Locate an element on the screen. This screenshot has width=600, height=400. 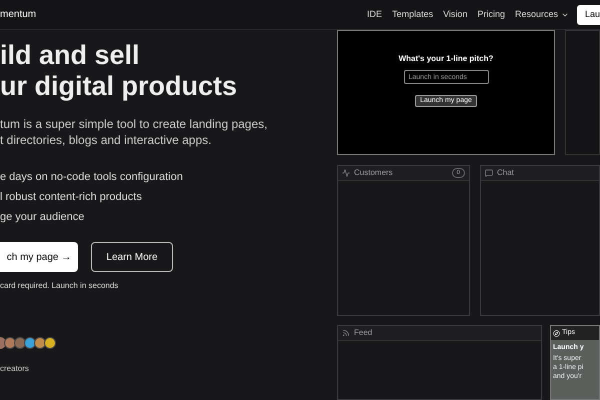
panel-title: Chat is located at coordinates (505, 173).